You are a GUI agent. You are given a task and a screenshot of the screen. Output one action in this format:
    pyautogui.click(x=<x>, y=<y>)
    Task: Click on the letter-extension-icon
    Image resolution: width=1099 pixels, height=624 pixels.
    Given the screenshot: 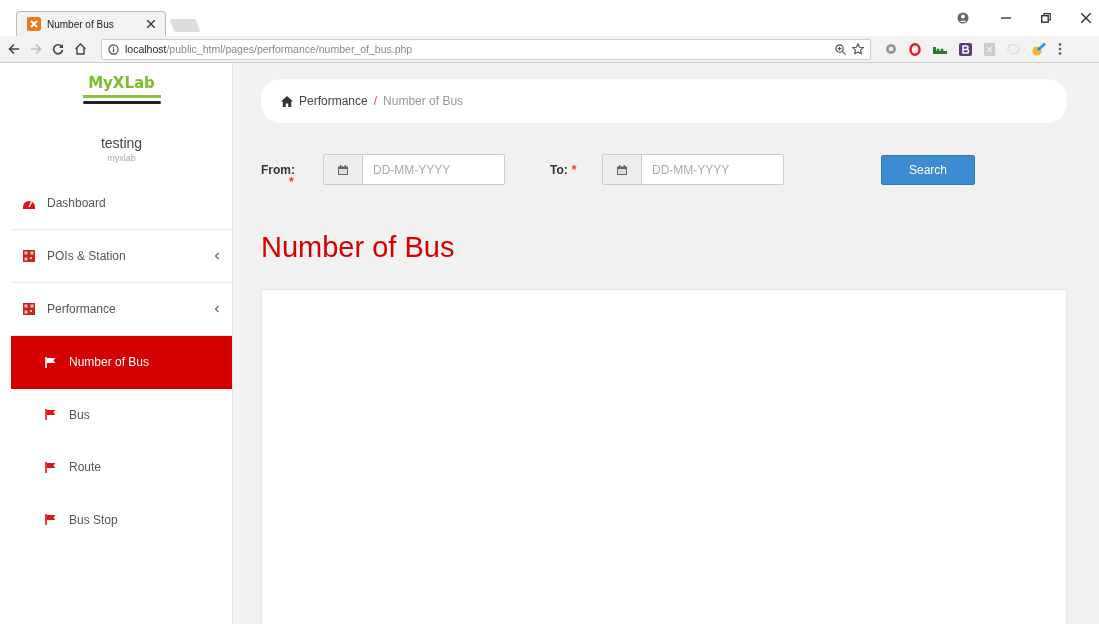 What is the action you would take?
    pyautogui.click(x=965, y=49)
    